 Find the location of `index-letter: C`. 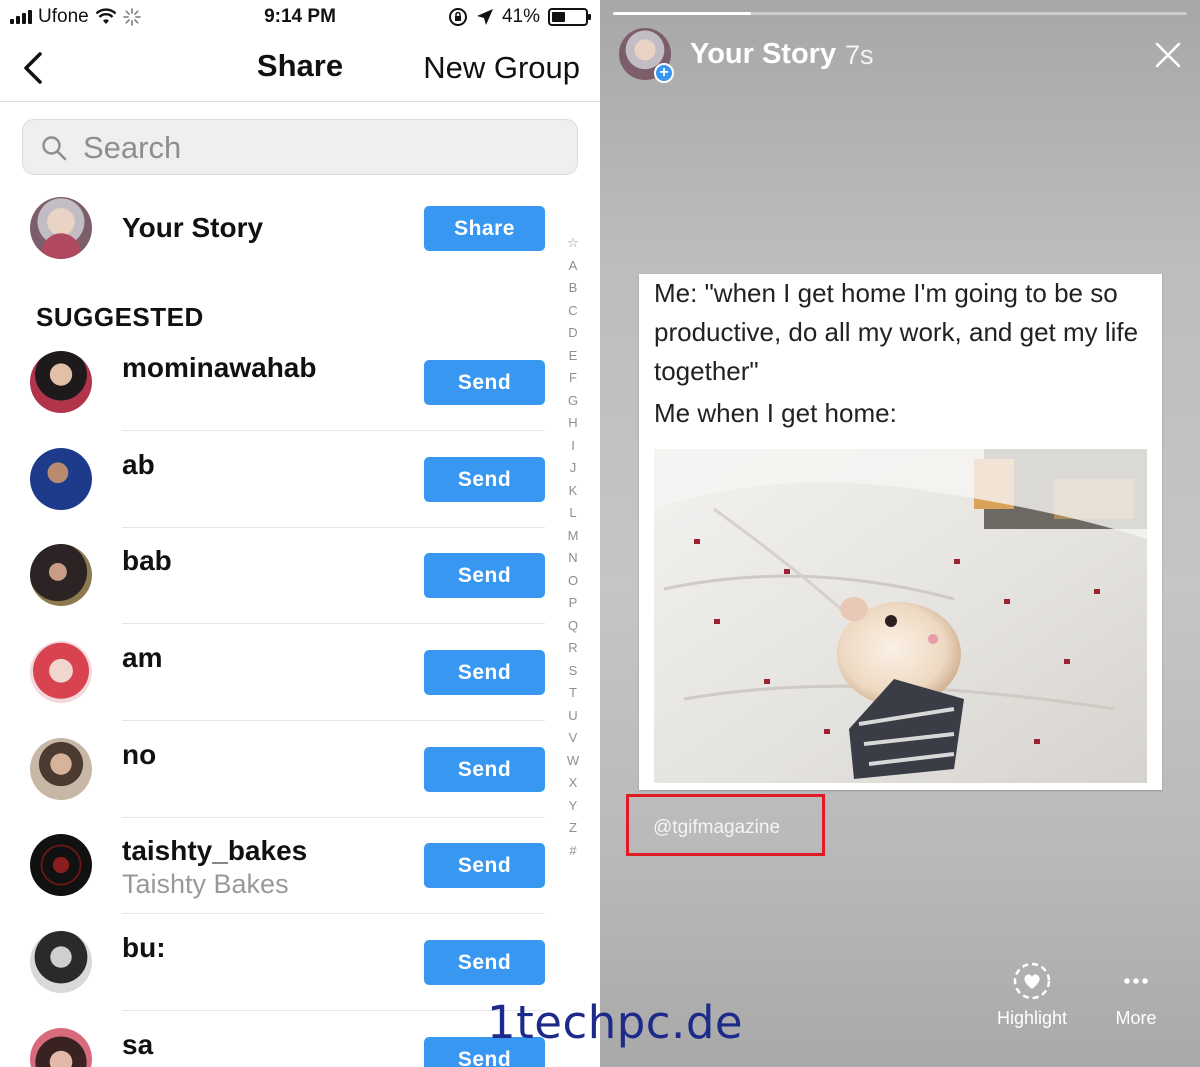

index-letter: C is located at coordinates (572, 311).